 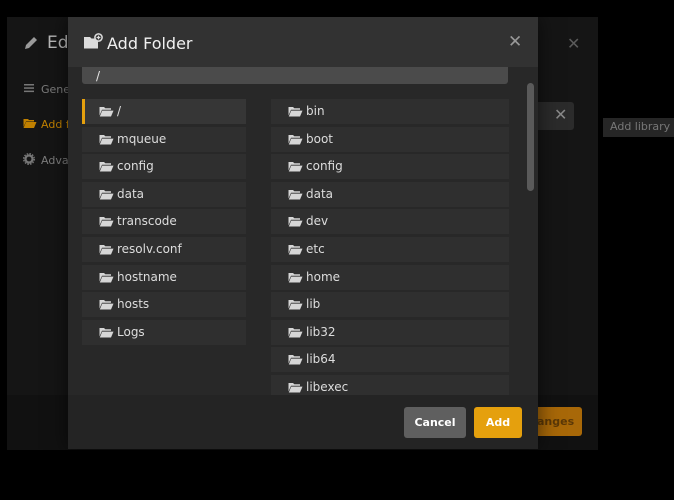 I want to click on folder-name: etc, so click(x=315, y=248).